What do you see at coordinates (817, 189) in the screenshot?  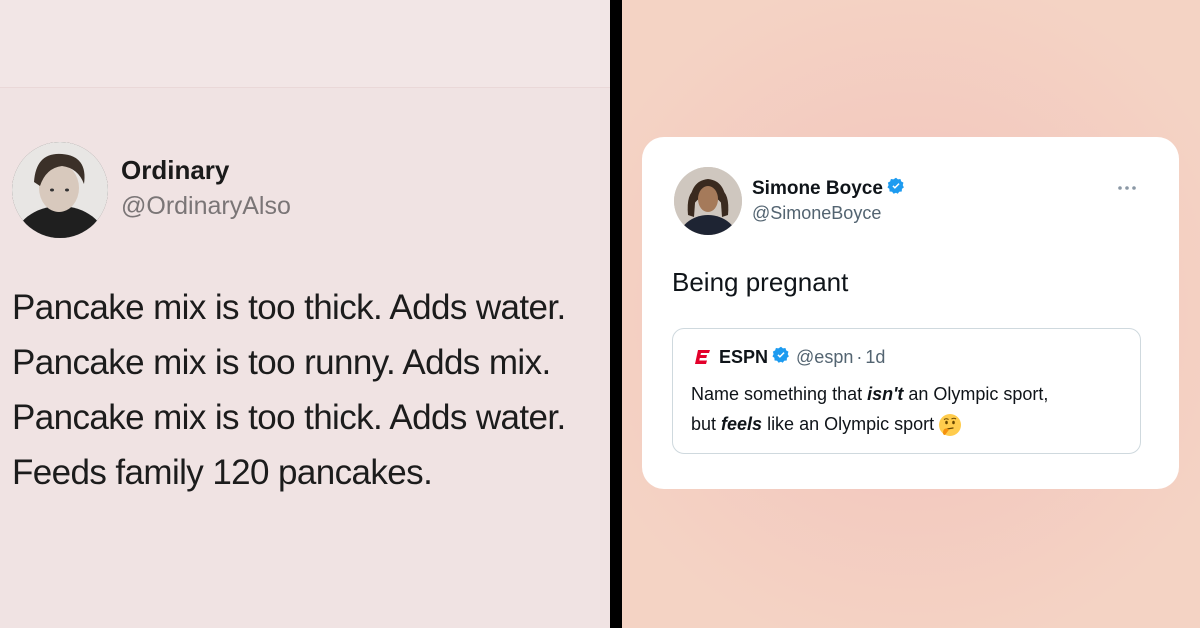 I see `simone-name-text: Simone Boyce` at bounding box center [817, 189].